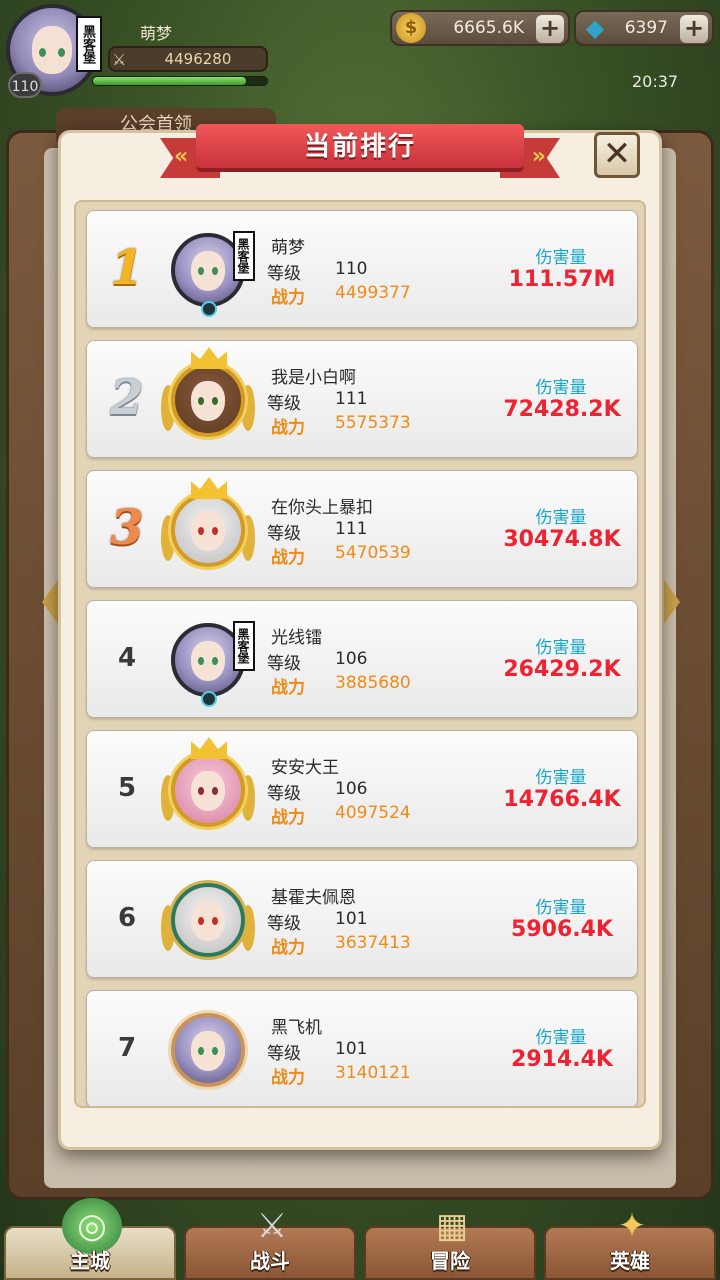  Describe the element at coordinates (50, 602) in the screenshot. I see `left-arrow-icon` at that location.